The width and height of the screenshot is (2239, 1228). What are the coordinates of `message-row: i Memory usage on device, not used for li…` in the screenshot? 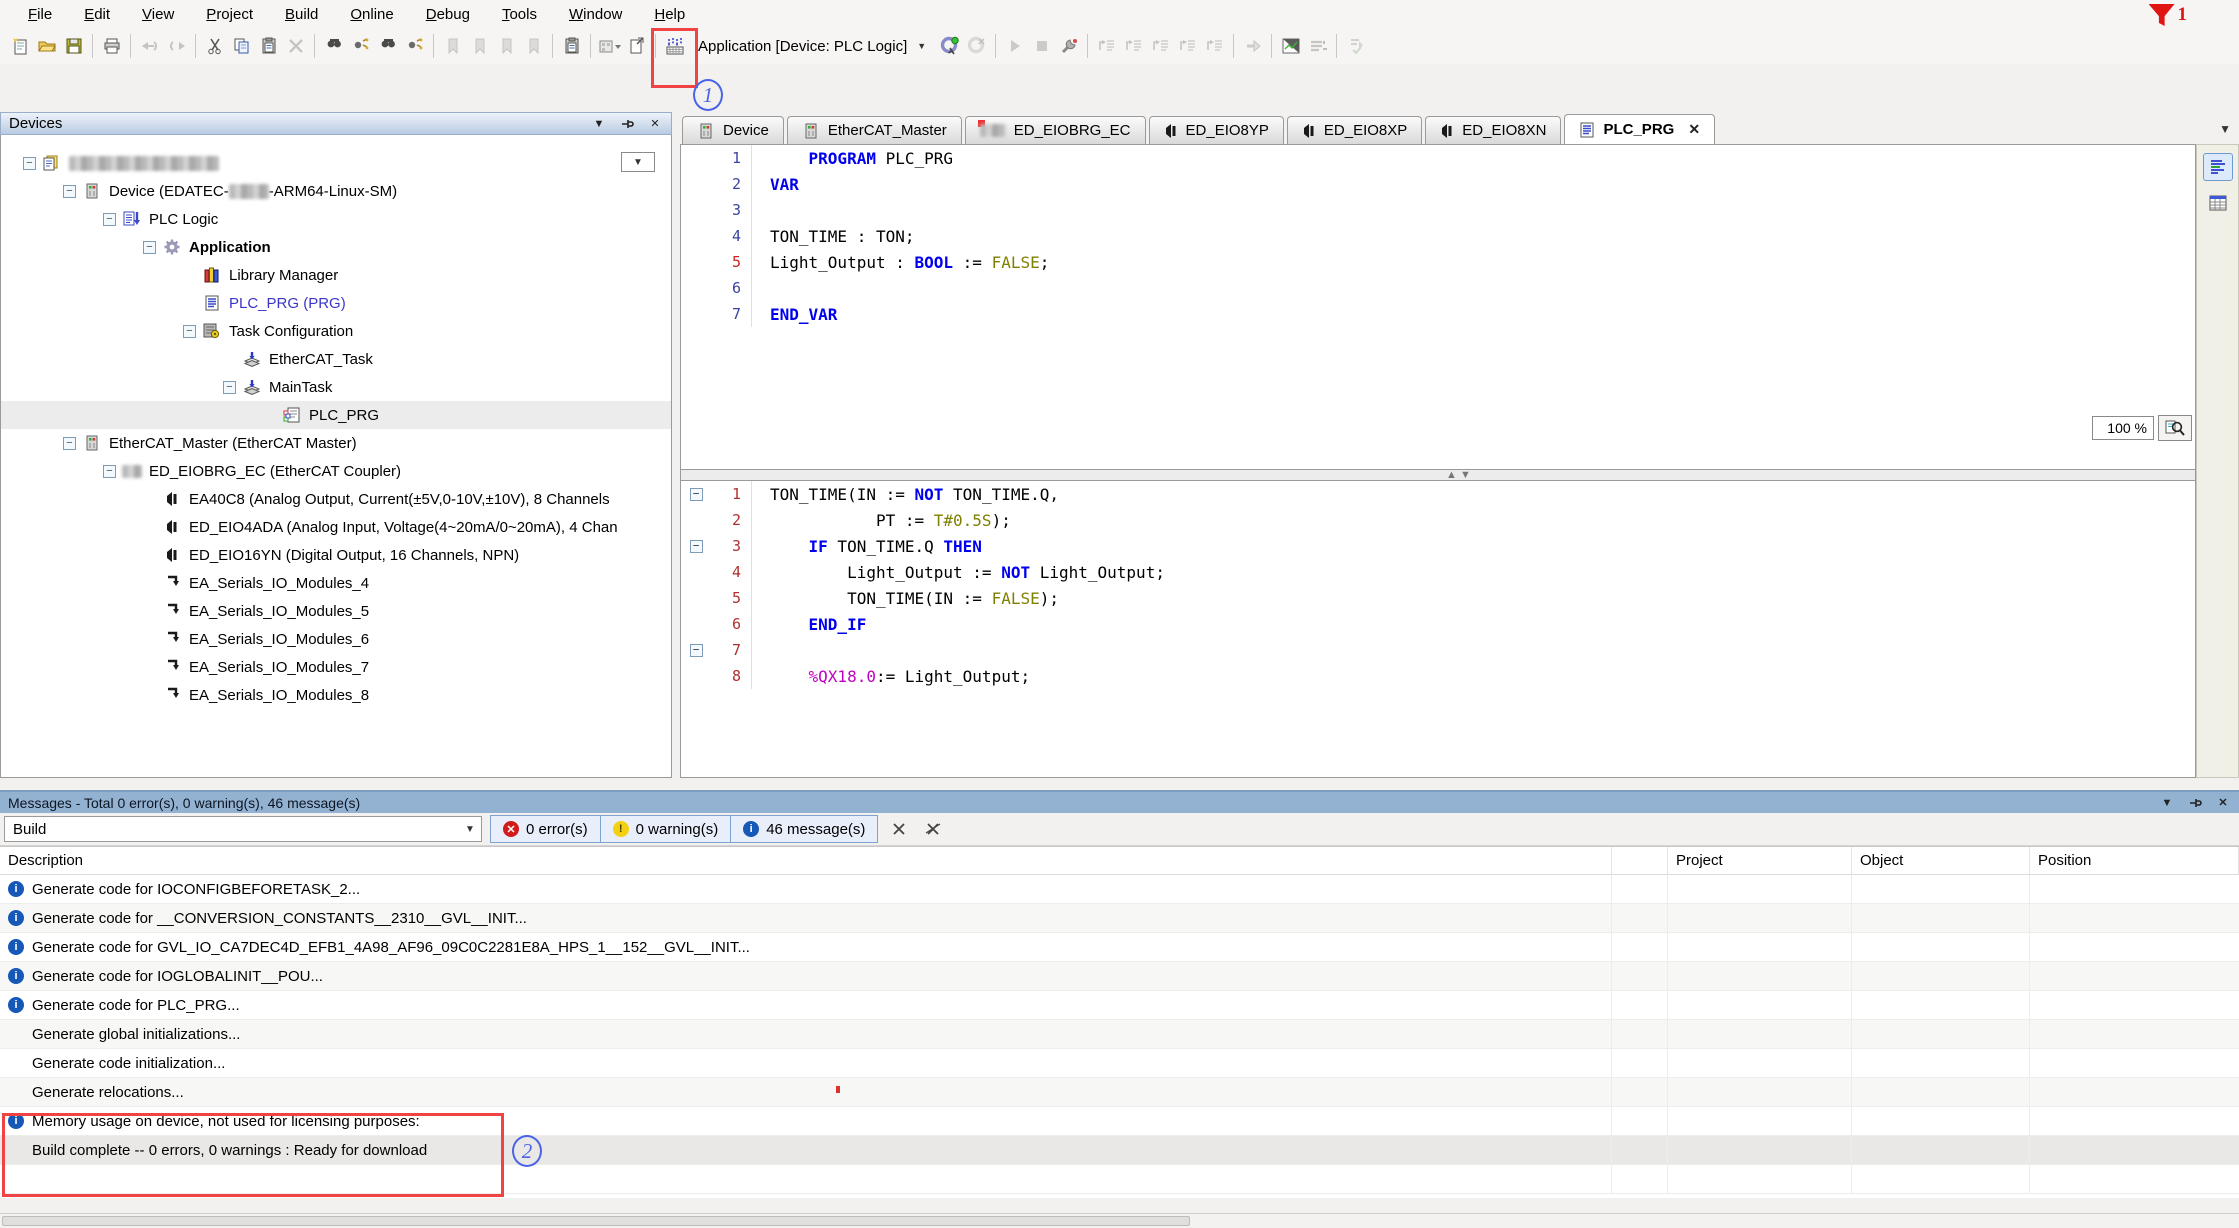 It's located at (1119, 1121).